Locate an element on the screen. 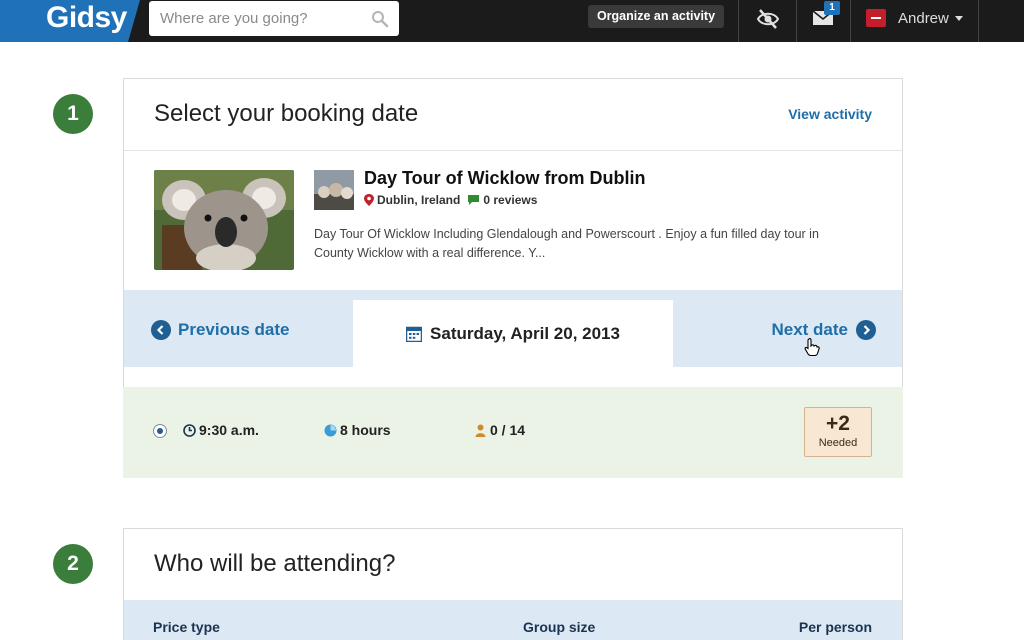 The height and width of the screenshot is (640, 1024). step-number-1: 1 is located at coordinates (73, 114).